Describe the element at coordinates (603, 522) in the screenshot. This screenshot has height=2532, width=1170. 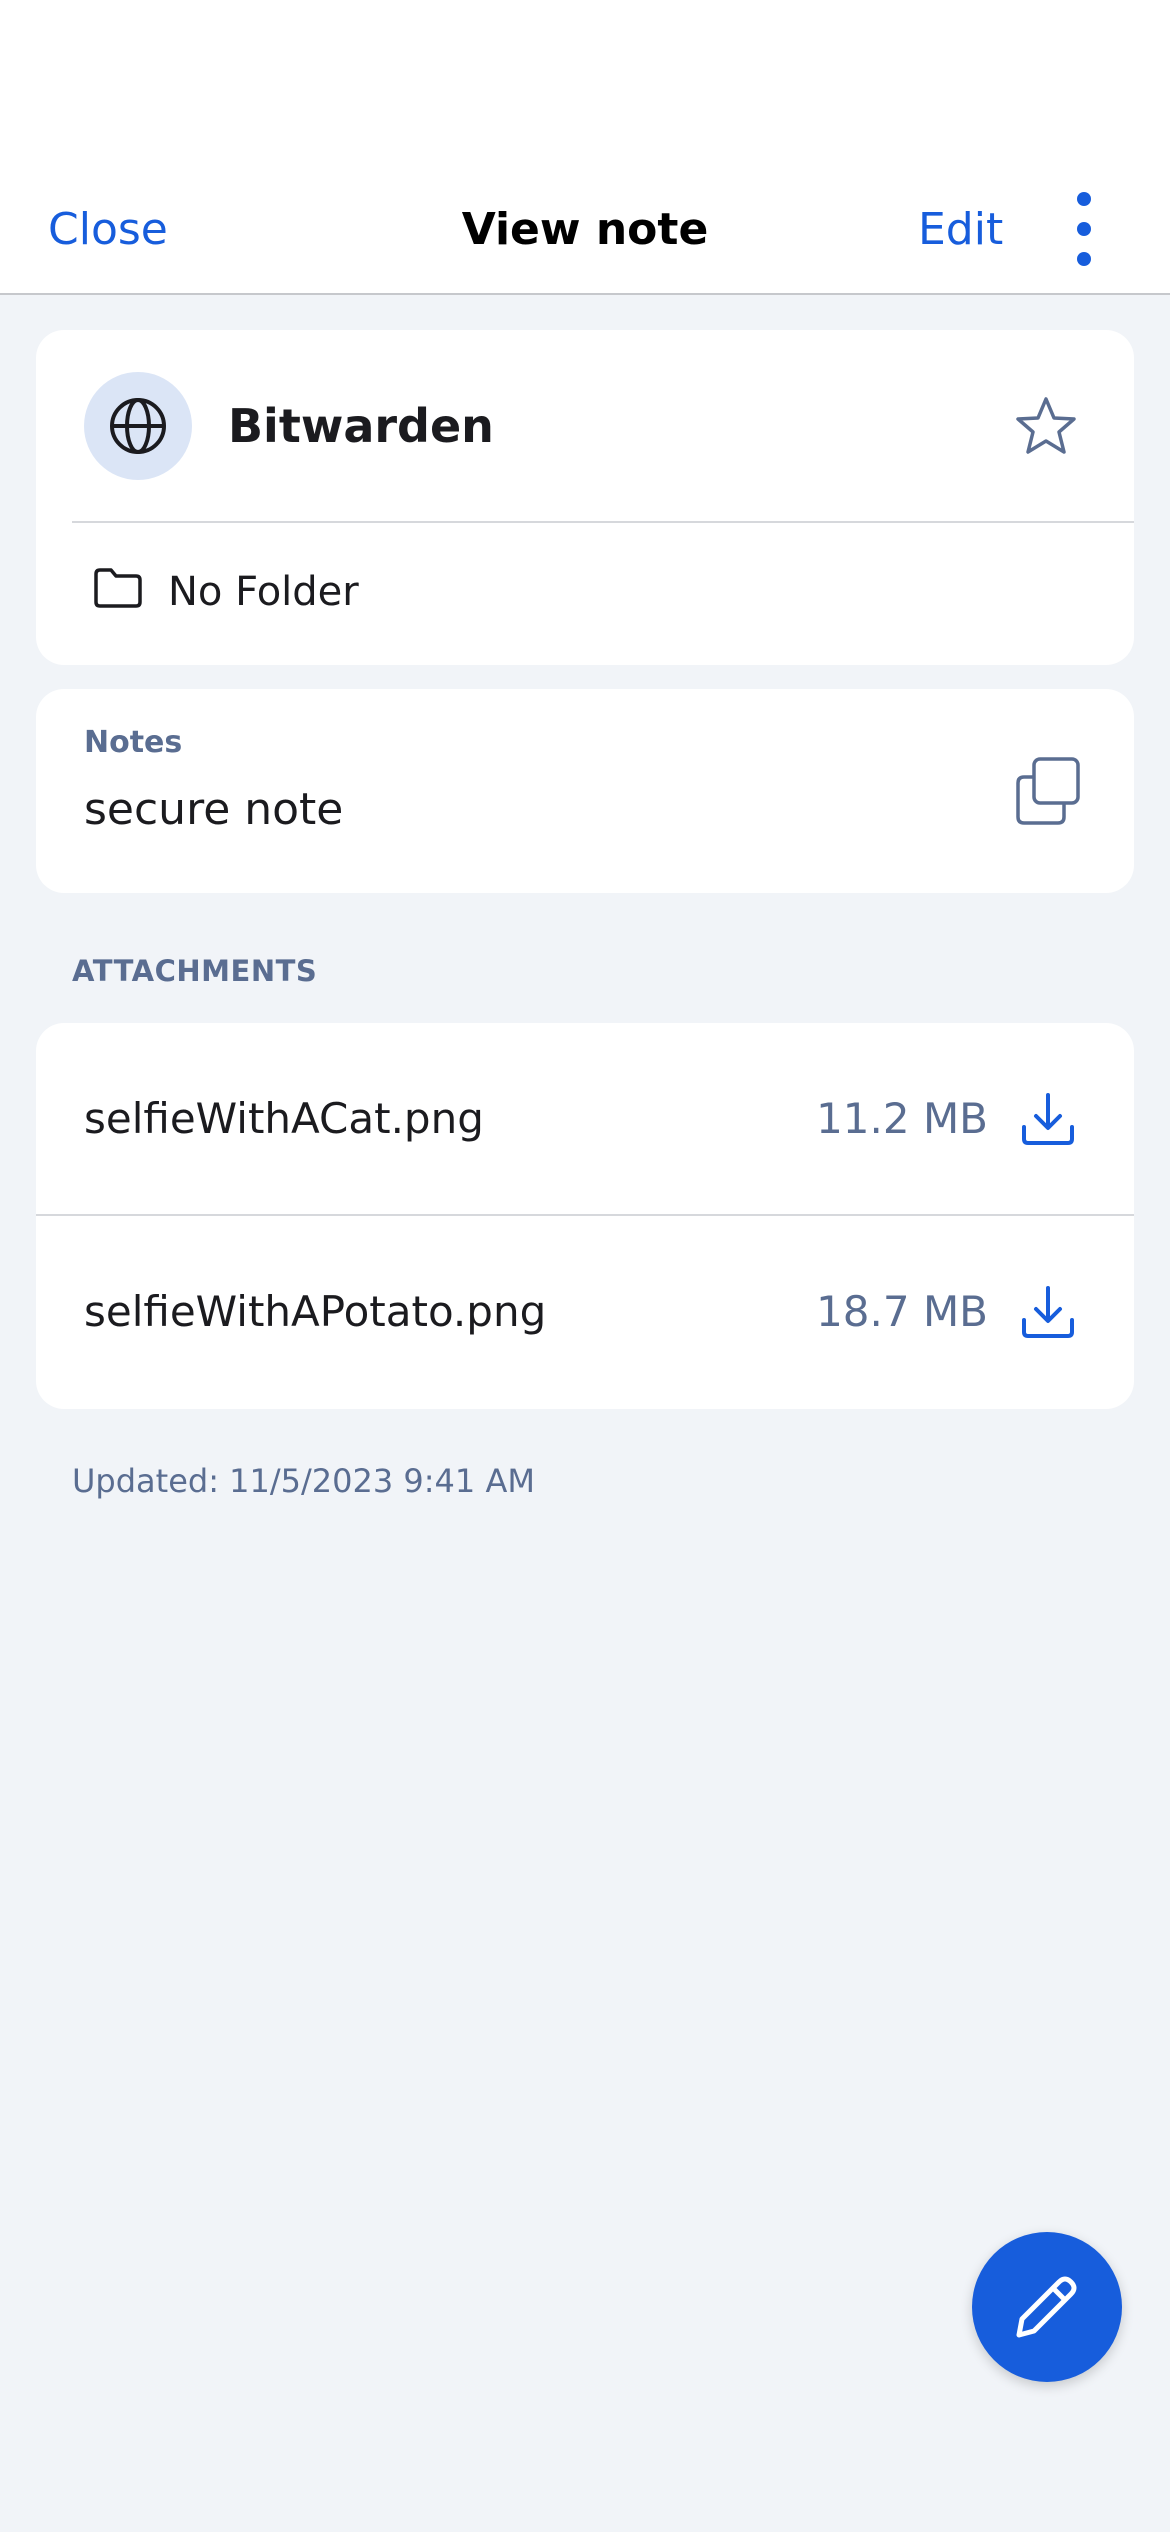
I see `divider` at that location.